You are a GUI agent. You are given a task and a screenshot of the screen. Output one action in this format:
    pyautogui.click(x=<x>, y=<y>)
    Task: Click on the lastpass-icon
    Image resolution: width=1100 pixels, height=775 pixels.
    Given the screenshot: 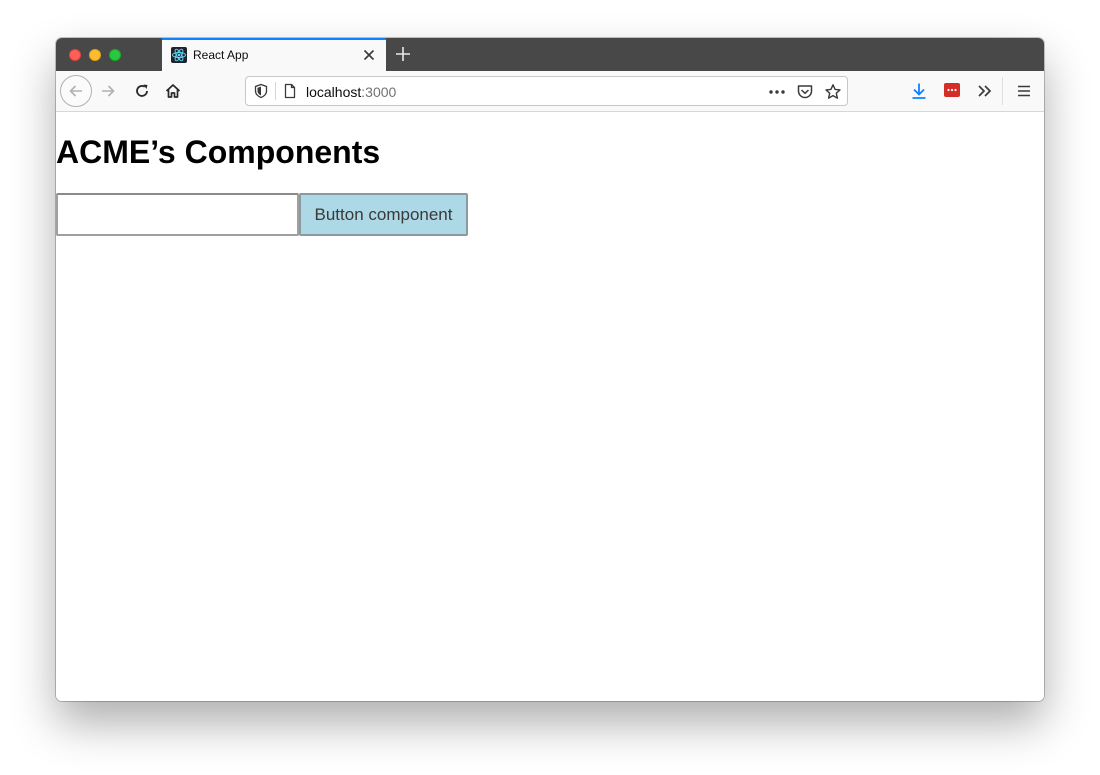 What is the action you would take?
    pyautogui.click(x=952, y=90)
    